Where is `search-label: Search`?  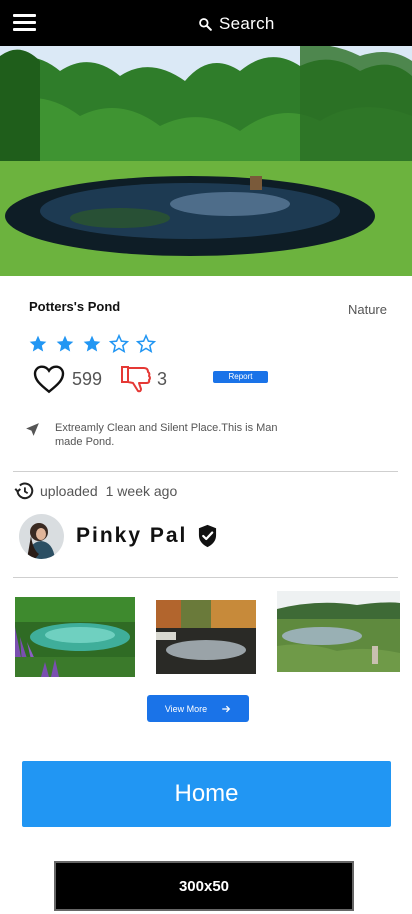
search-label: Search is located at coordinates (247, 23).